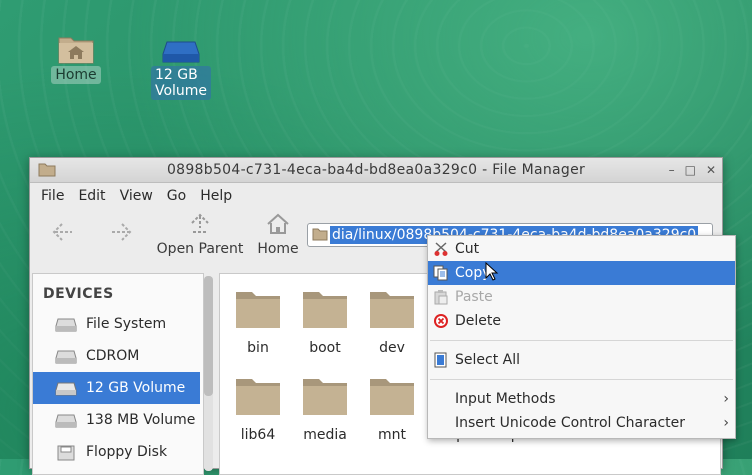 This screenshot has height=475, width=752. Describe the element at coordinates (136, 196) in the screenshot. I see `menu-view: View` at that location.